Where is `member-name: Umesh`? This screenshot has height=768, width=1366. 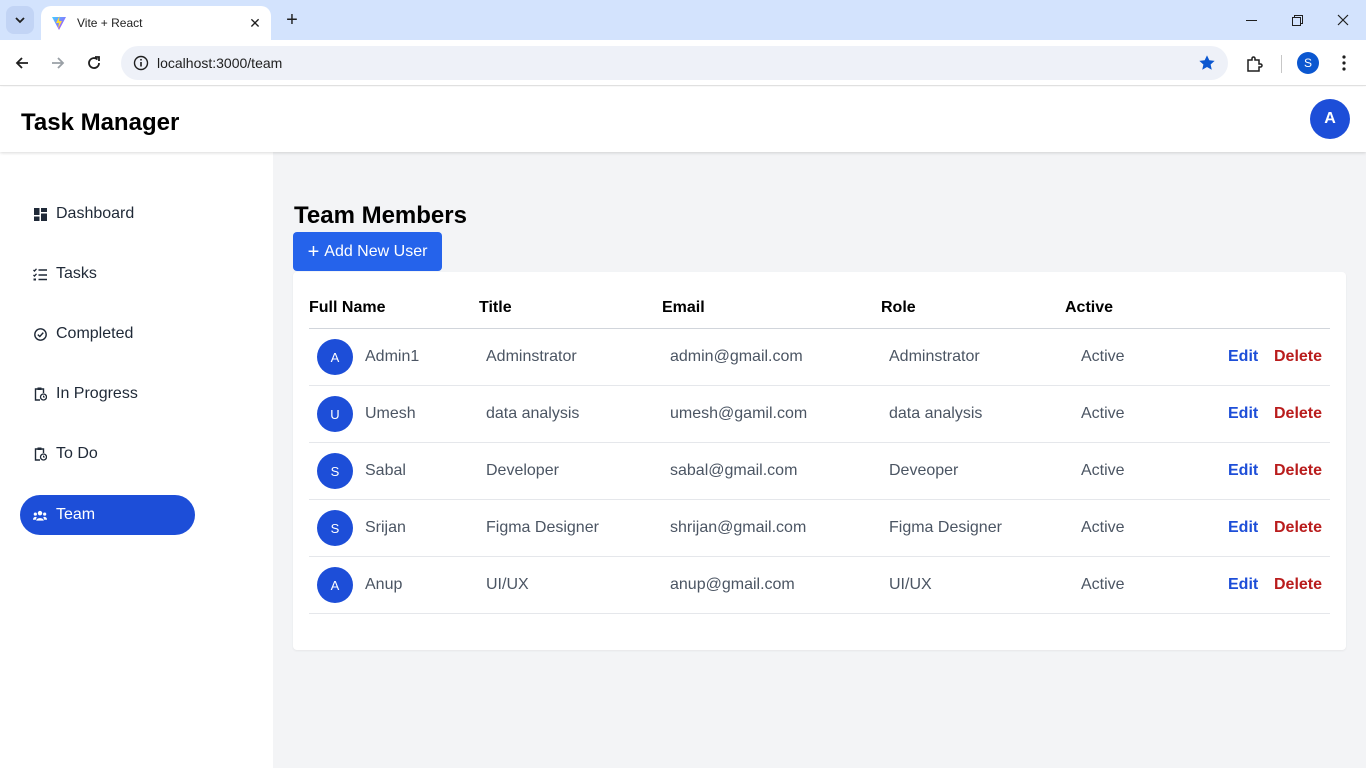
member-name: Umesh is located at coordinates (390, 413).